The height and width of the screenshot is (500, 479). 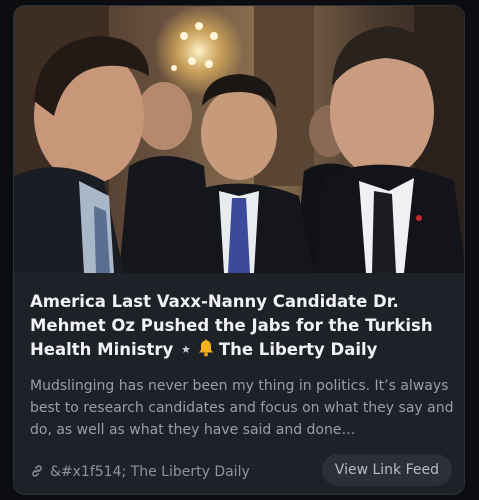 I want to click on source-link: &#x1f514; The Liberty Daily, so click(x=140, y=472).